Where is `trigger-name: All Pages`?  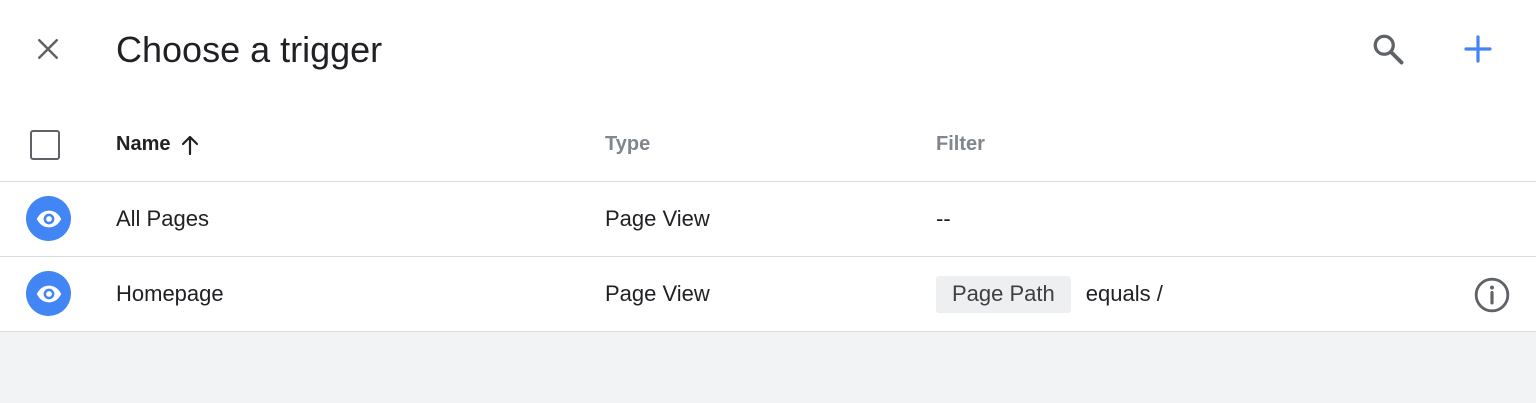 trigger-name: All Pages is located at coordinates (162, 218).